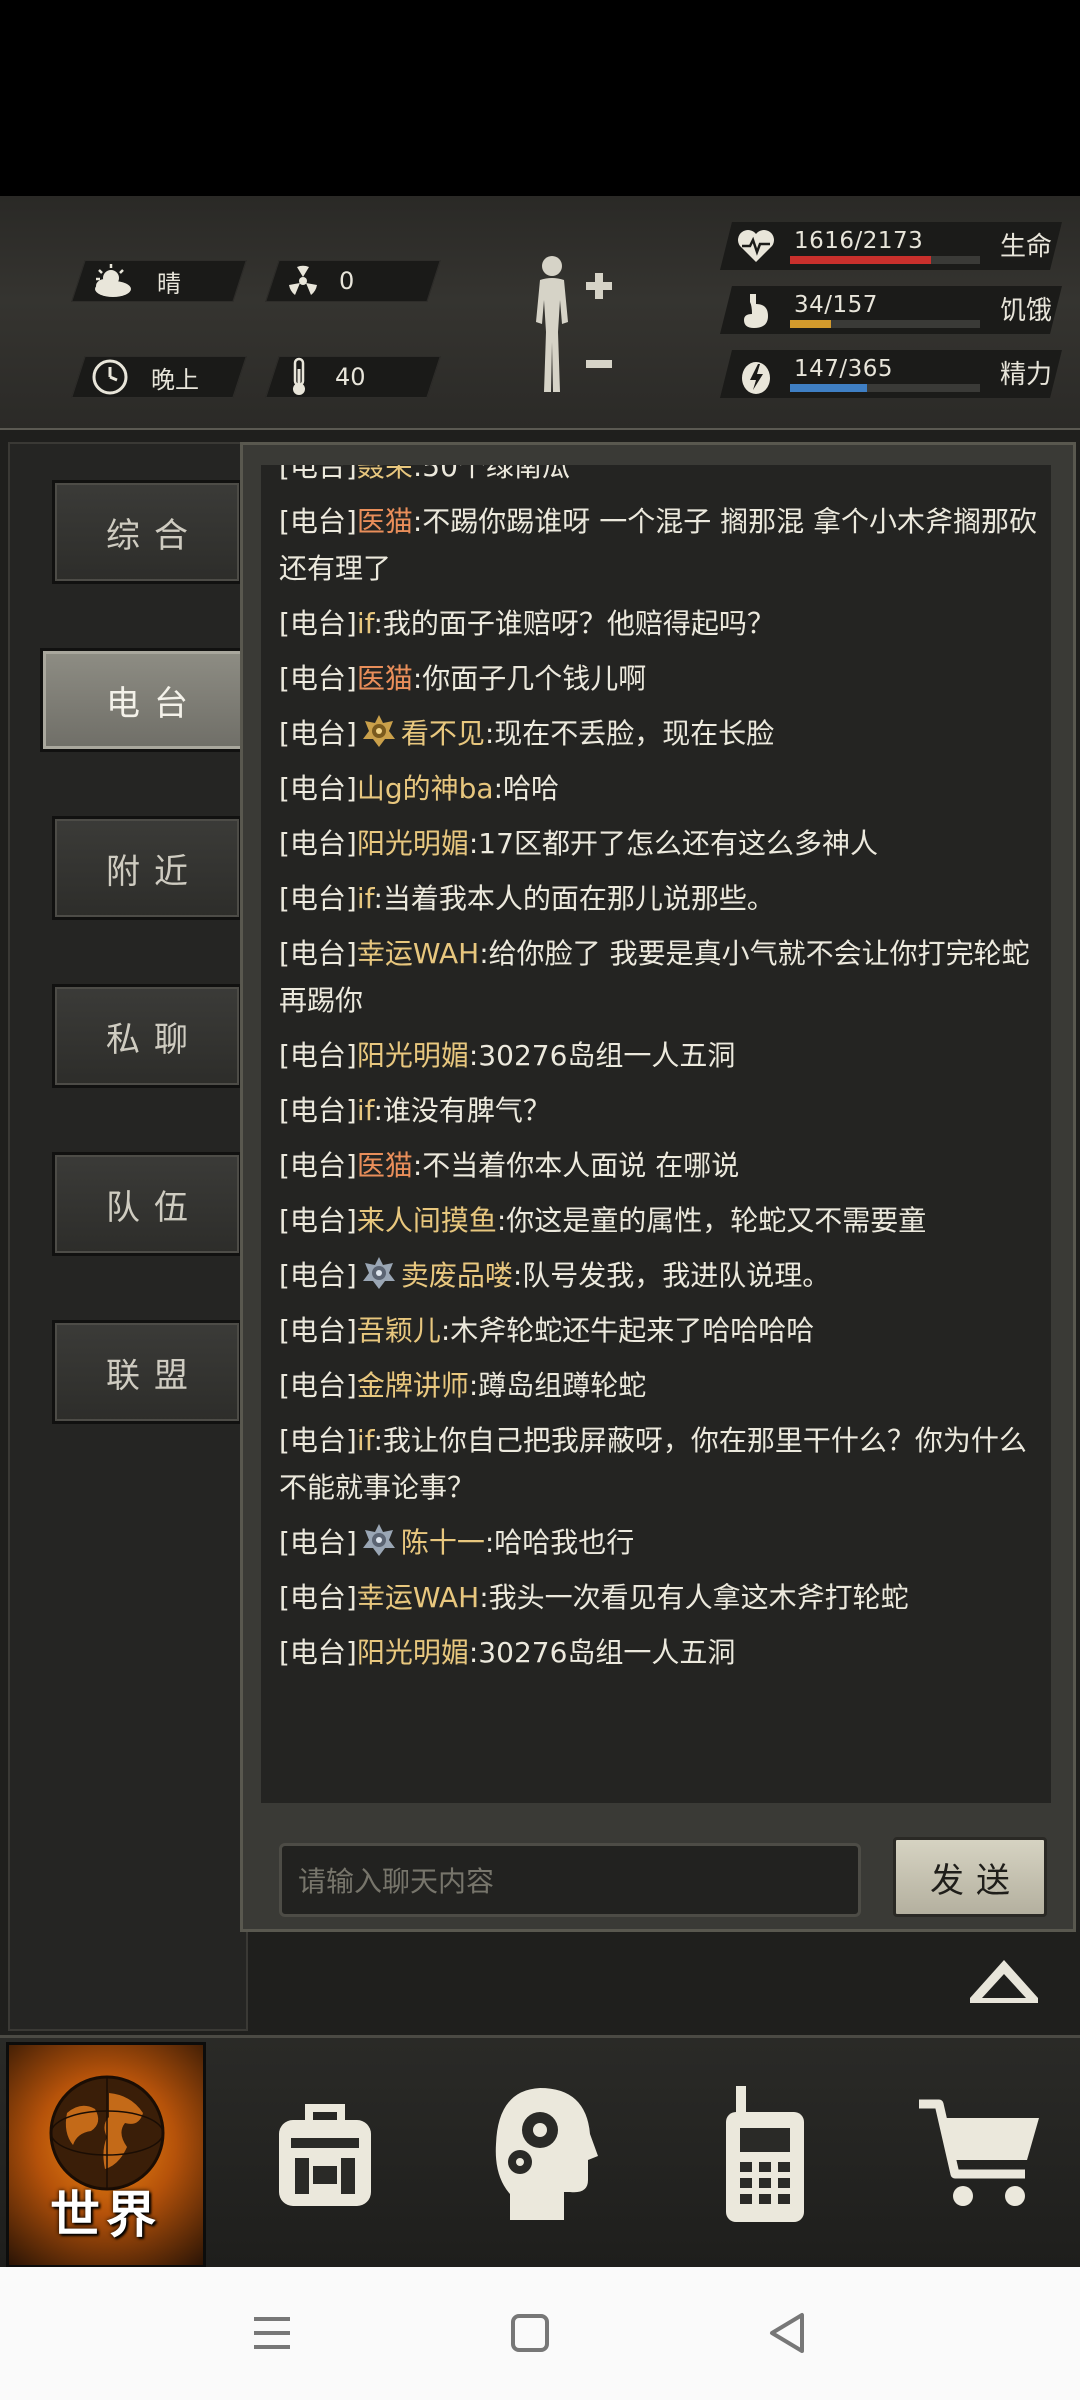  Describe the element at coordinates (530, 2333) in the screenshot. I see `home-icon` at that location.